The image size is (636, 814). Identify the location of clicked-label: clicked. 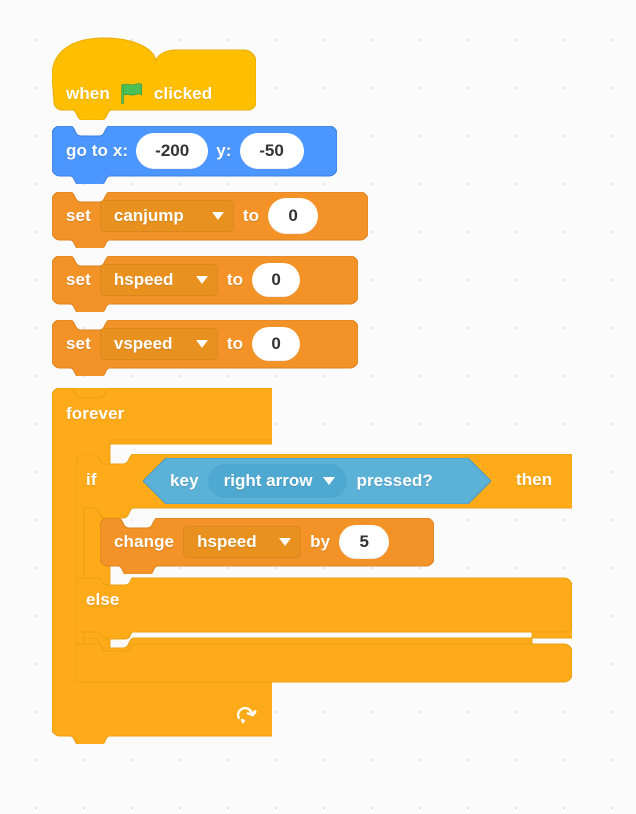
(183, 93).